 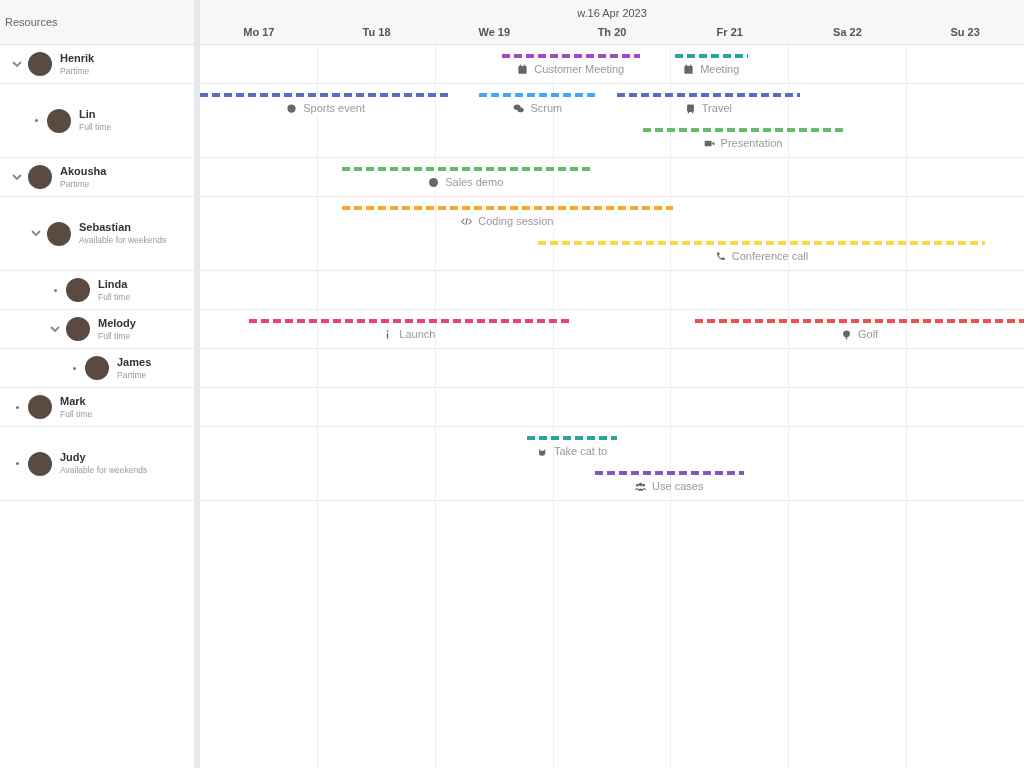 I want to click on golf-ball-icon, so click(x=846, y=334).